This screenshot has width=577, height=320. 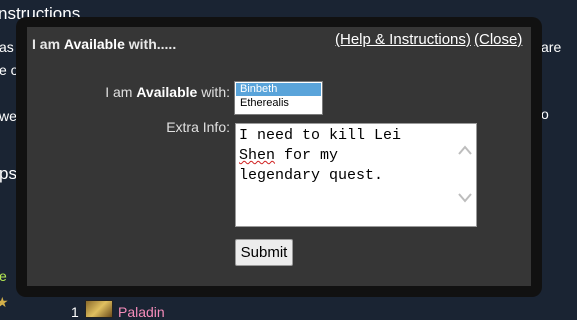 What do you see at coordinates (8, 173) in the screenshot?
I see `background-subheading: ps` at bounding box center [8, 173].